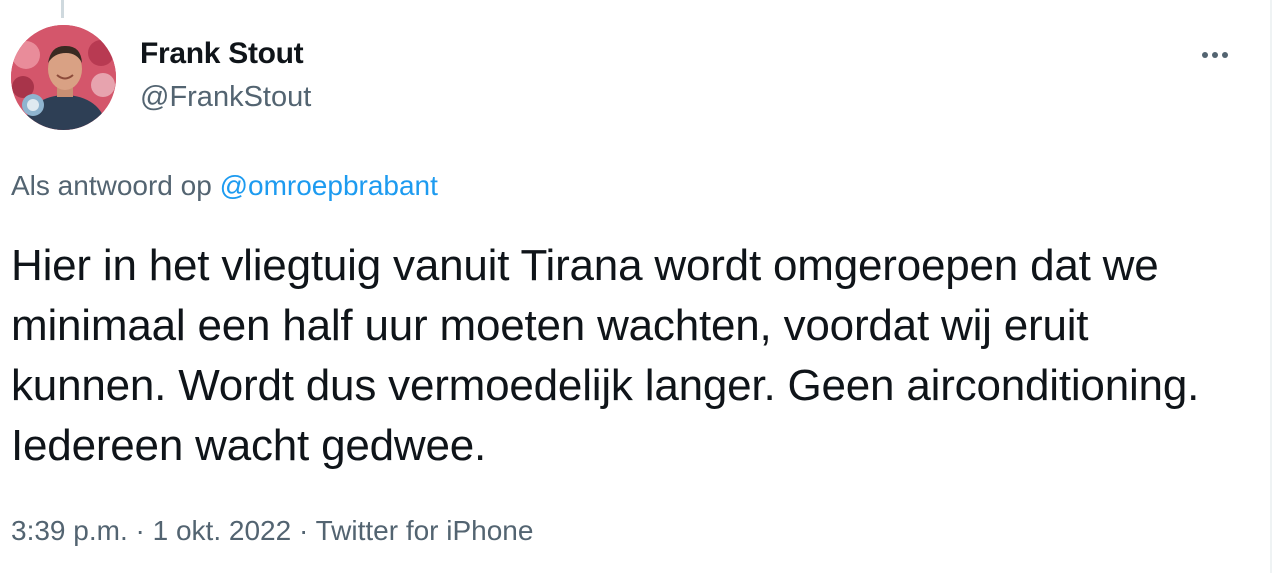 The width and height of the screenshot is (1280, 573). Describe the element at coordinates (425, 530) in the screenshot. I see `tweet-source: Twitter for iPhone` at that location.